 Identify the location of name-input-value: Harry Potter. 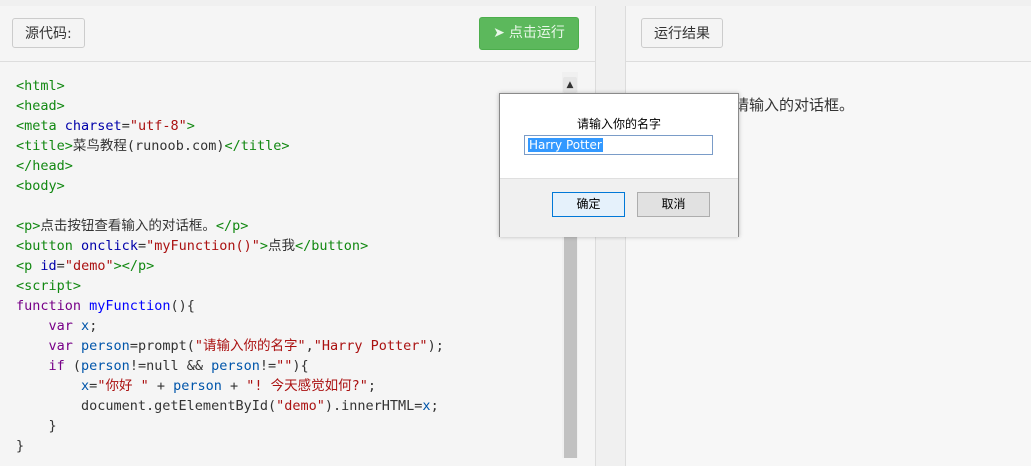
(565, 145).